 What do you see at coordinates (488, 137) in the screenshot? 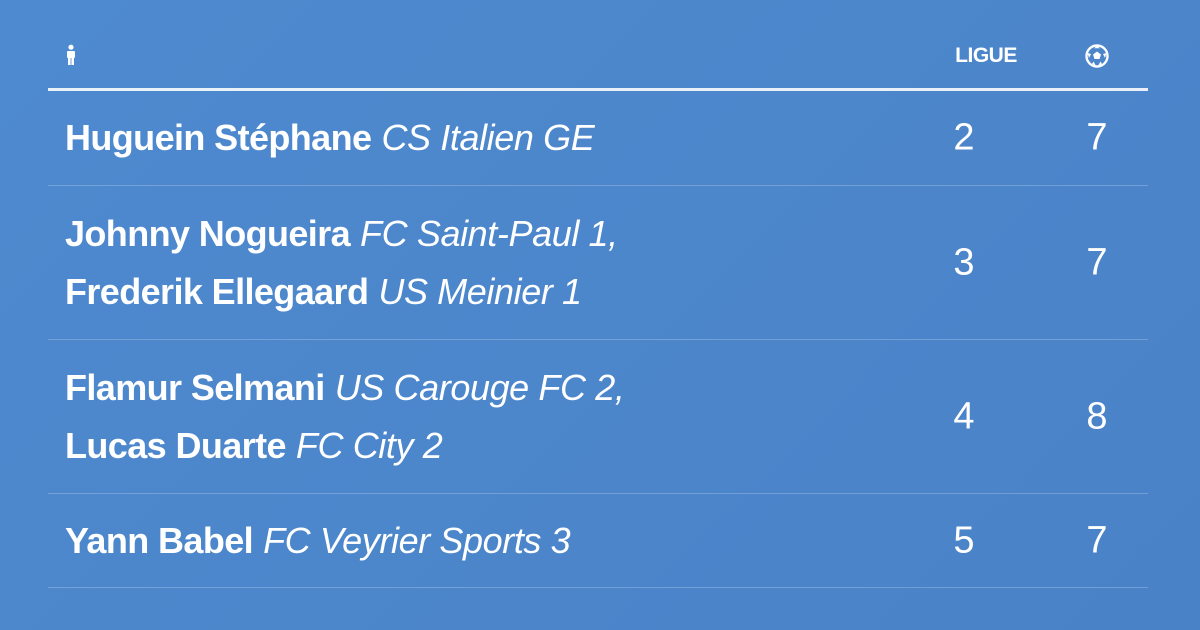
I see `player-club: CS Italien GE` at bounding box center [488, 137].